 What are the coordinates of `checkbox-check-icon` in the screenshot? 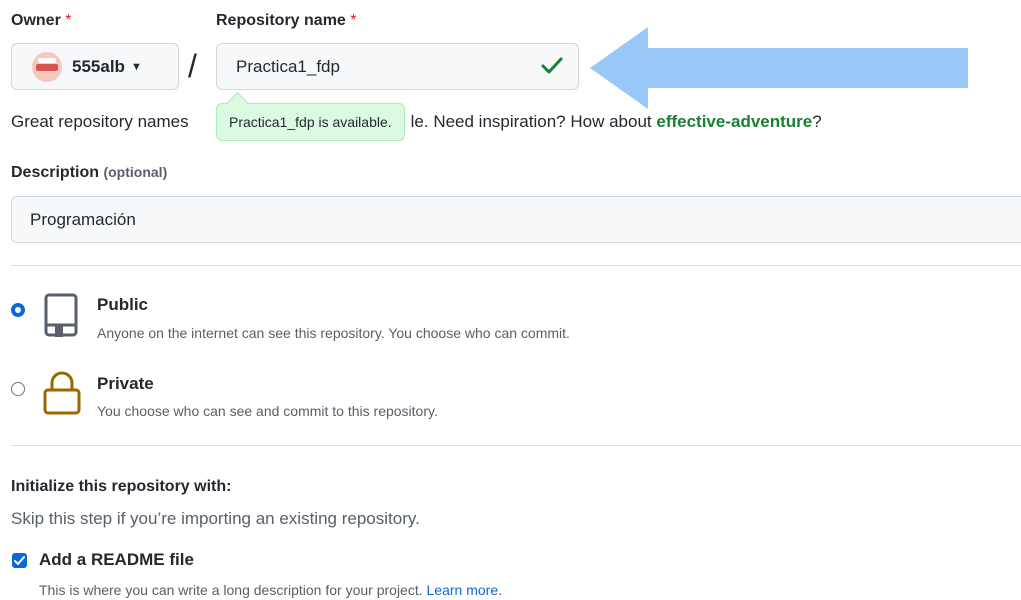 It's located at (19, 560).